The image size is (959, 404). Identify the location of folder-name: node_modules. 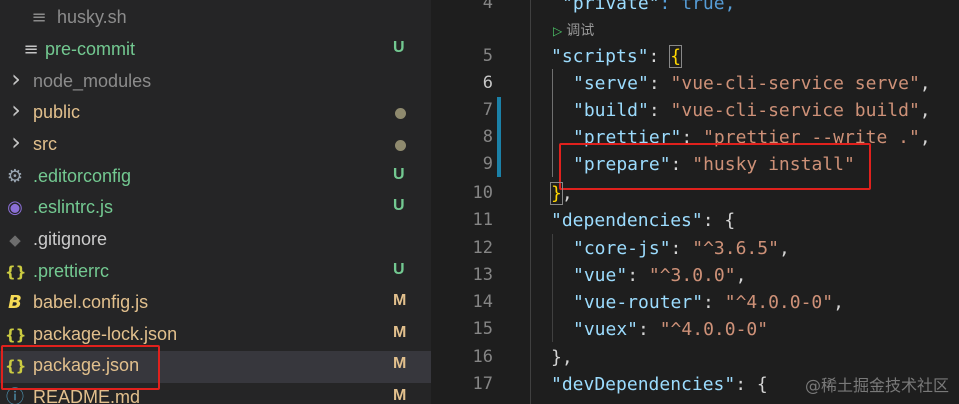
(92, 81).